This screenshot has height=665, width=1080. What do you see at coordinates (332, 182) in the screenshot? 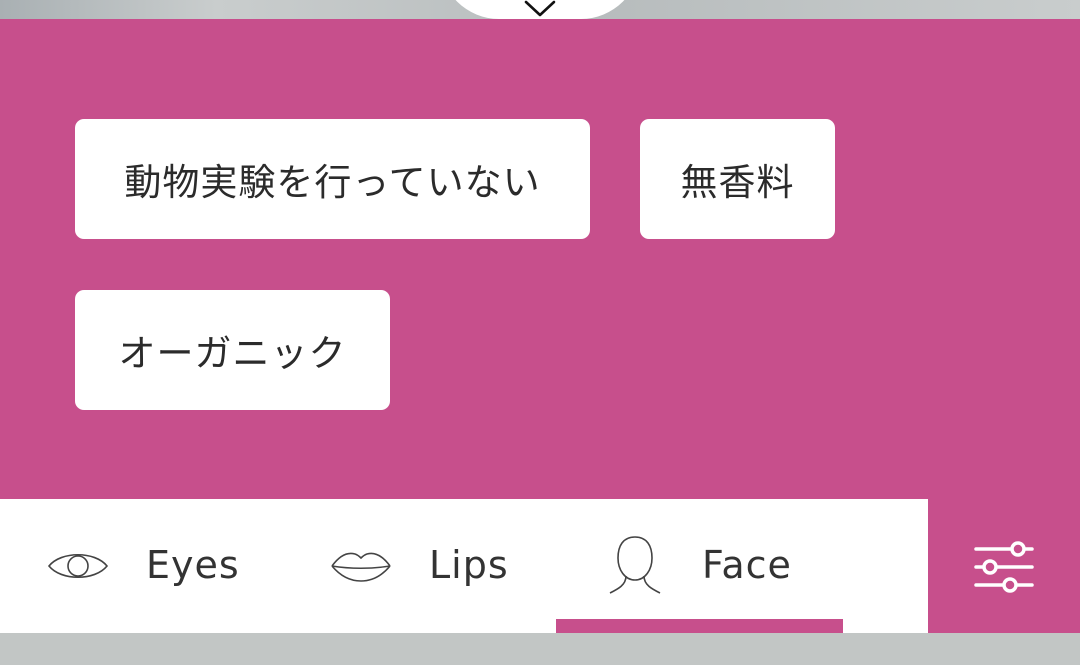
I see `filter-chip-label: 動物実験を行っていない` at bounding box center [332, 182].